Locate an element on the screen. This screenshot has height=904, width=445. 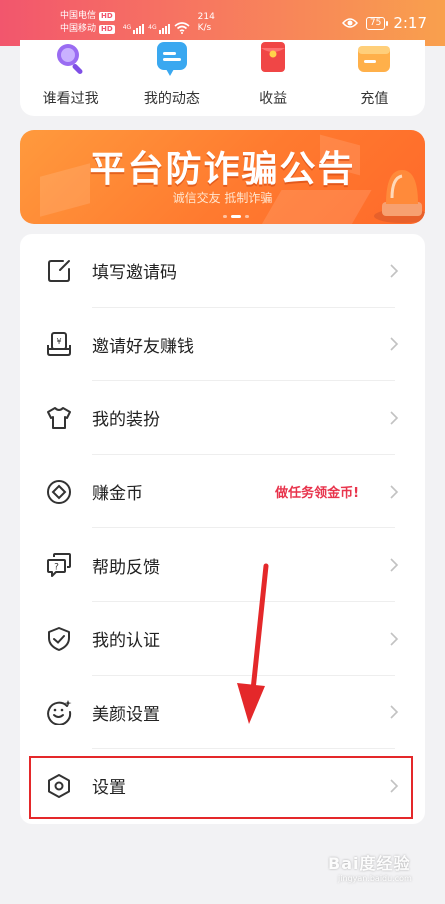
menu-item-label: 我的装扮 is located at coordinates (126, 420).